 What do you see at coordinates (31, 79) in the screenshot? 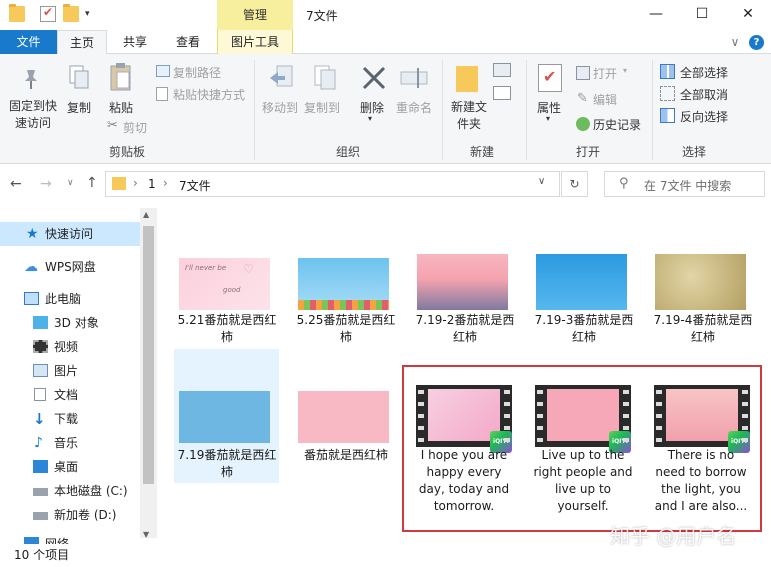
I see `pin-icon` at bounding box center [31, 79].